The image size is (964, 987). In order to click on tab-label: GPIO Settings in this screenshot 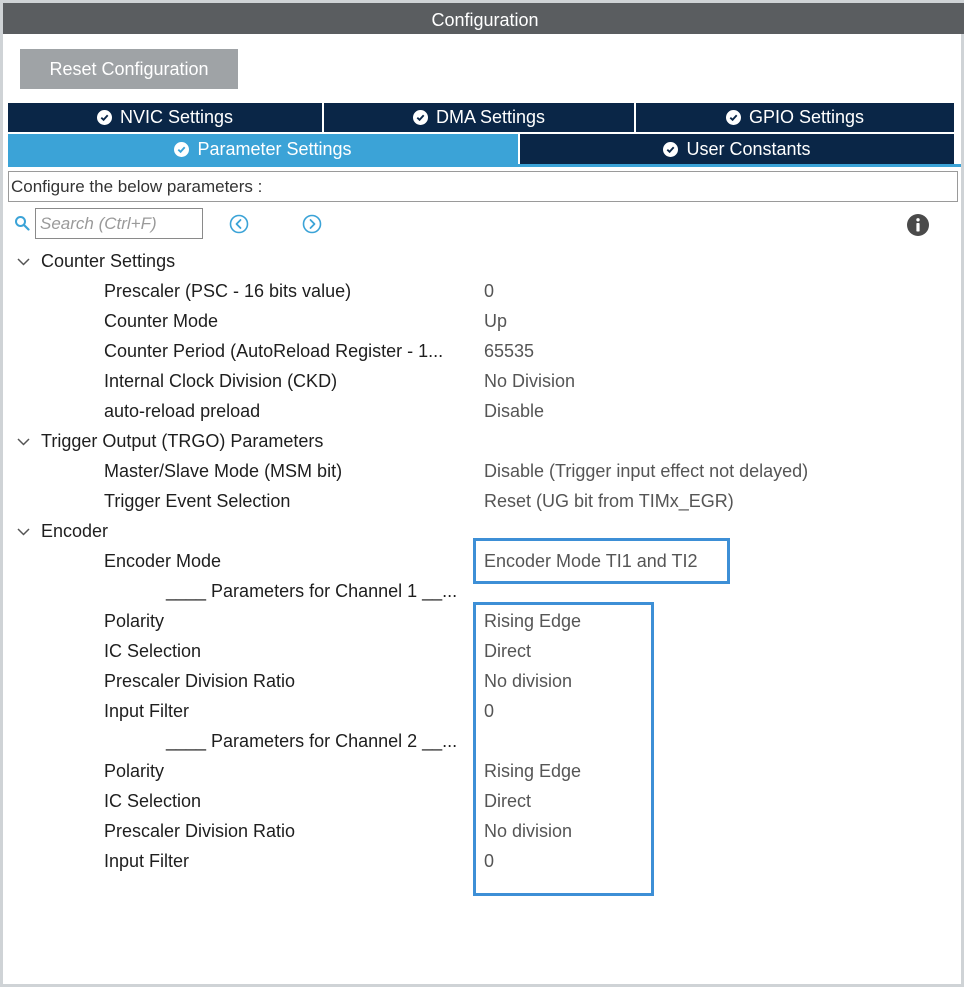, I will do `click(806, 117)`.